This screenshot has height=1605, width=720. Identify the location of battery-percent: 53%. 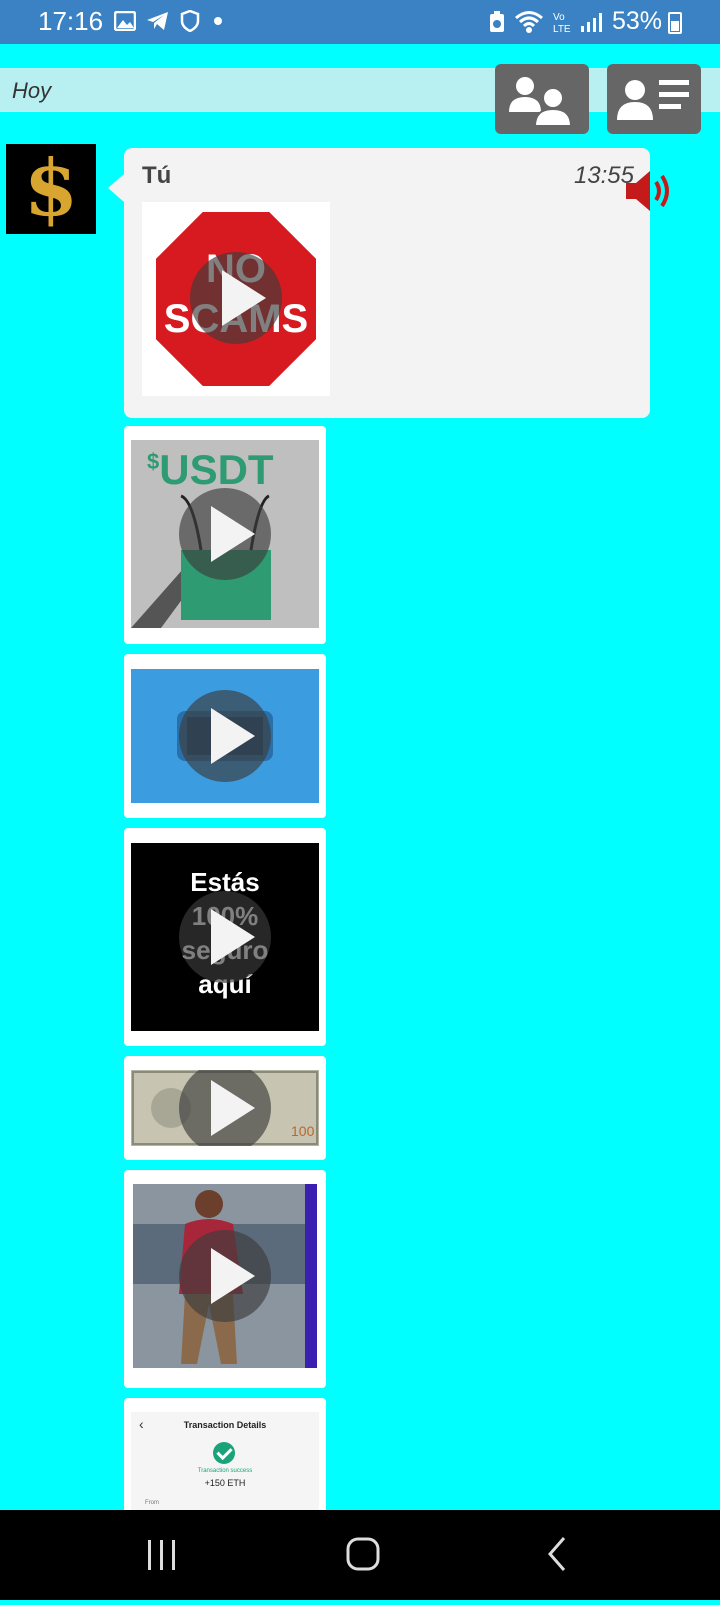
(636, 21).